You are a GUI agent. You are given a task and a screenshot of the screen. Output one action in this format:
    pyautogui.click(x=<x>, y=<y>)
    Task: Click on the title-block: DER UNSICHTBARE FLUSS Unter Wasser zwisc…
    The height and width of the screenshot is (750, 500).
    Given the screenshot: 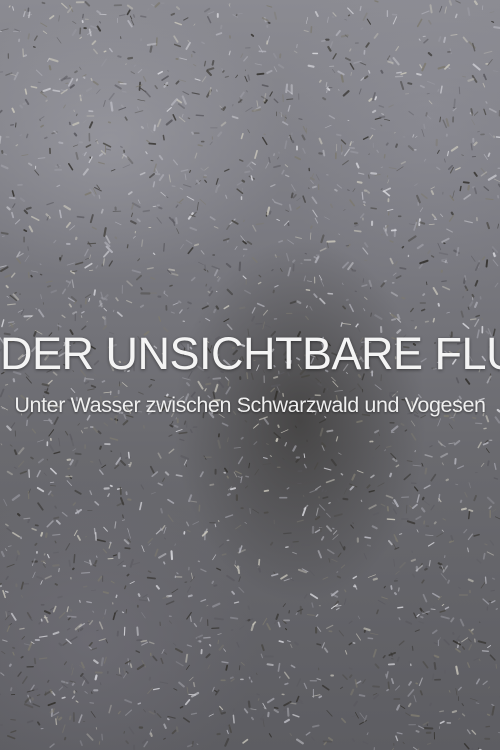 What is the action you would take?
    pyautogui.click(x=250, y=374)
    